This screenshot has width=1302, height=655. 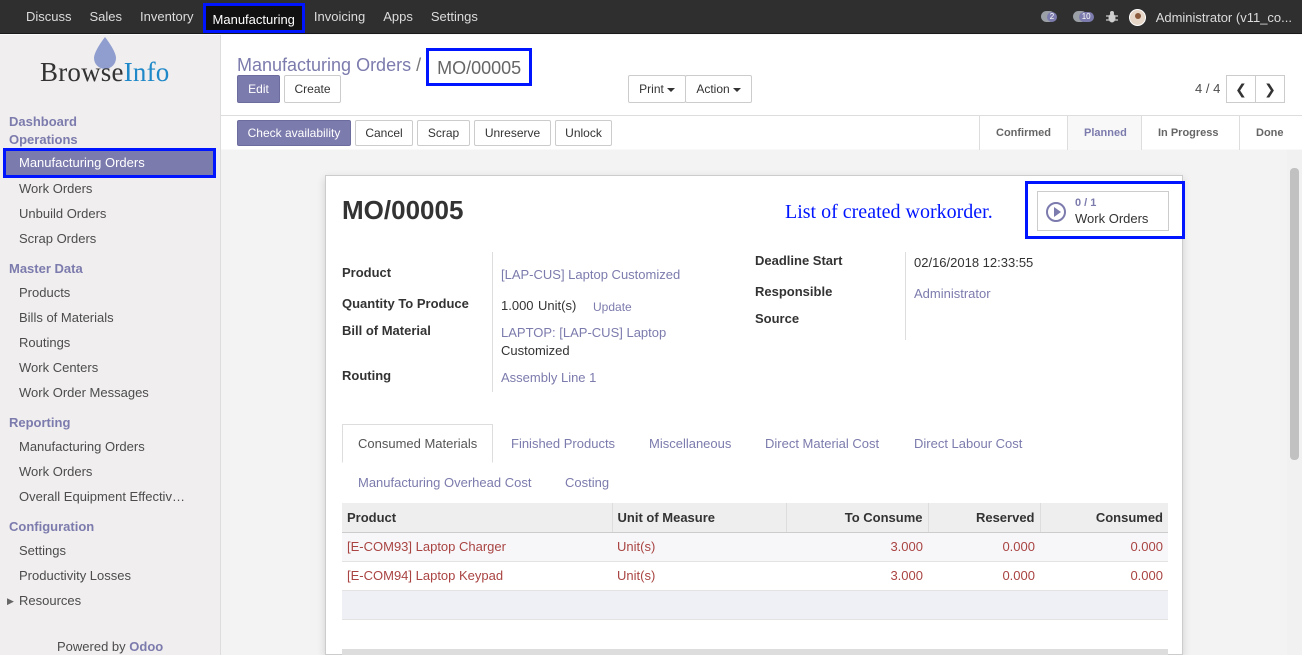 What do you see at coordinates (952, 293) in the screenshot?
I see `responsible-value: Administrator` at bounding box center [952, 293].